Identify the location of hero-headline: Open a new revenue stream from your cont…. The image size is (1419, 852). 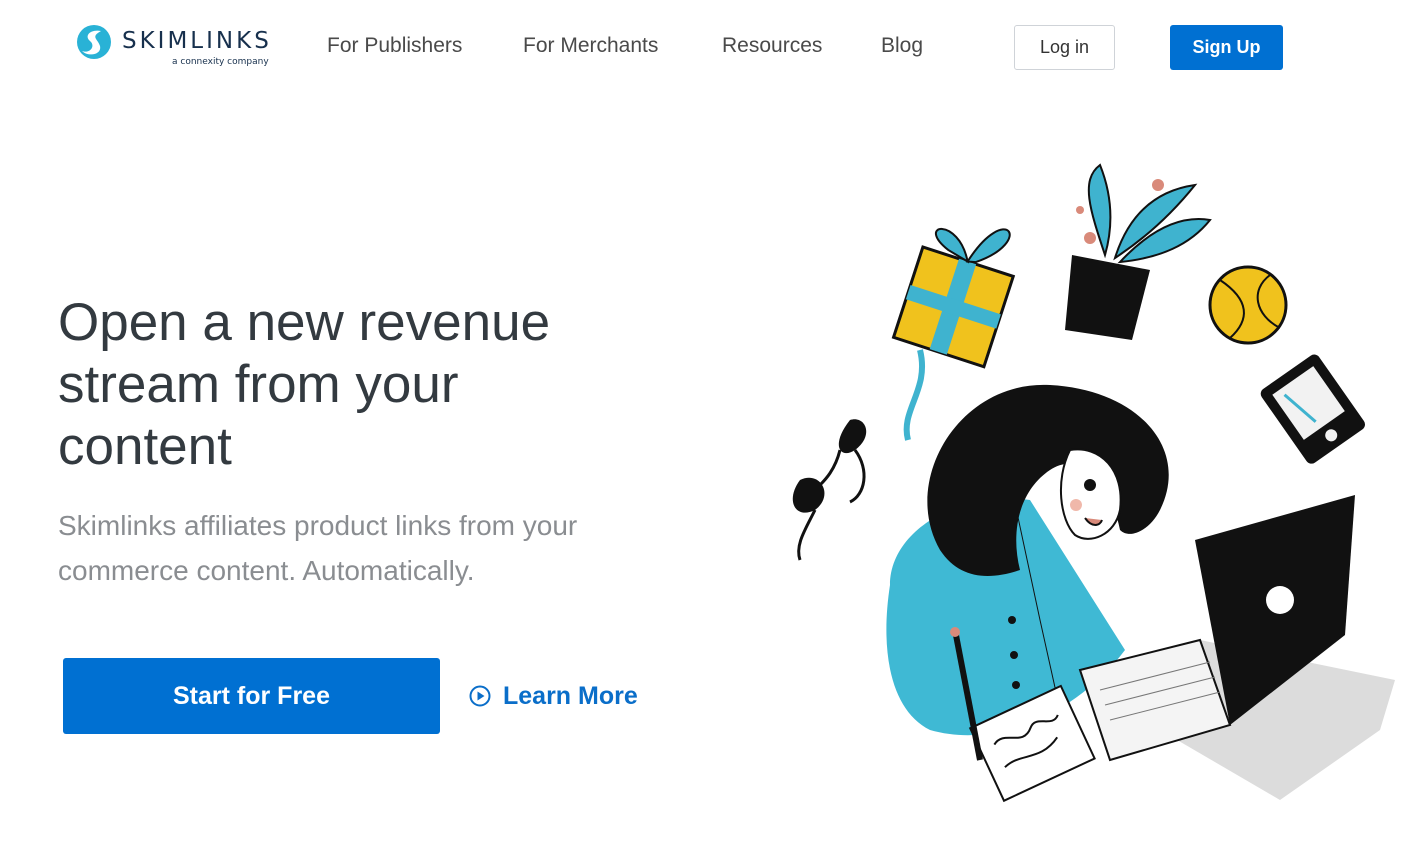
(304, 384).